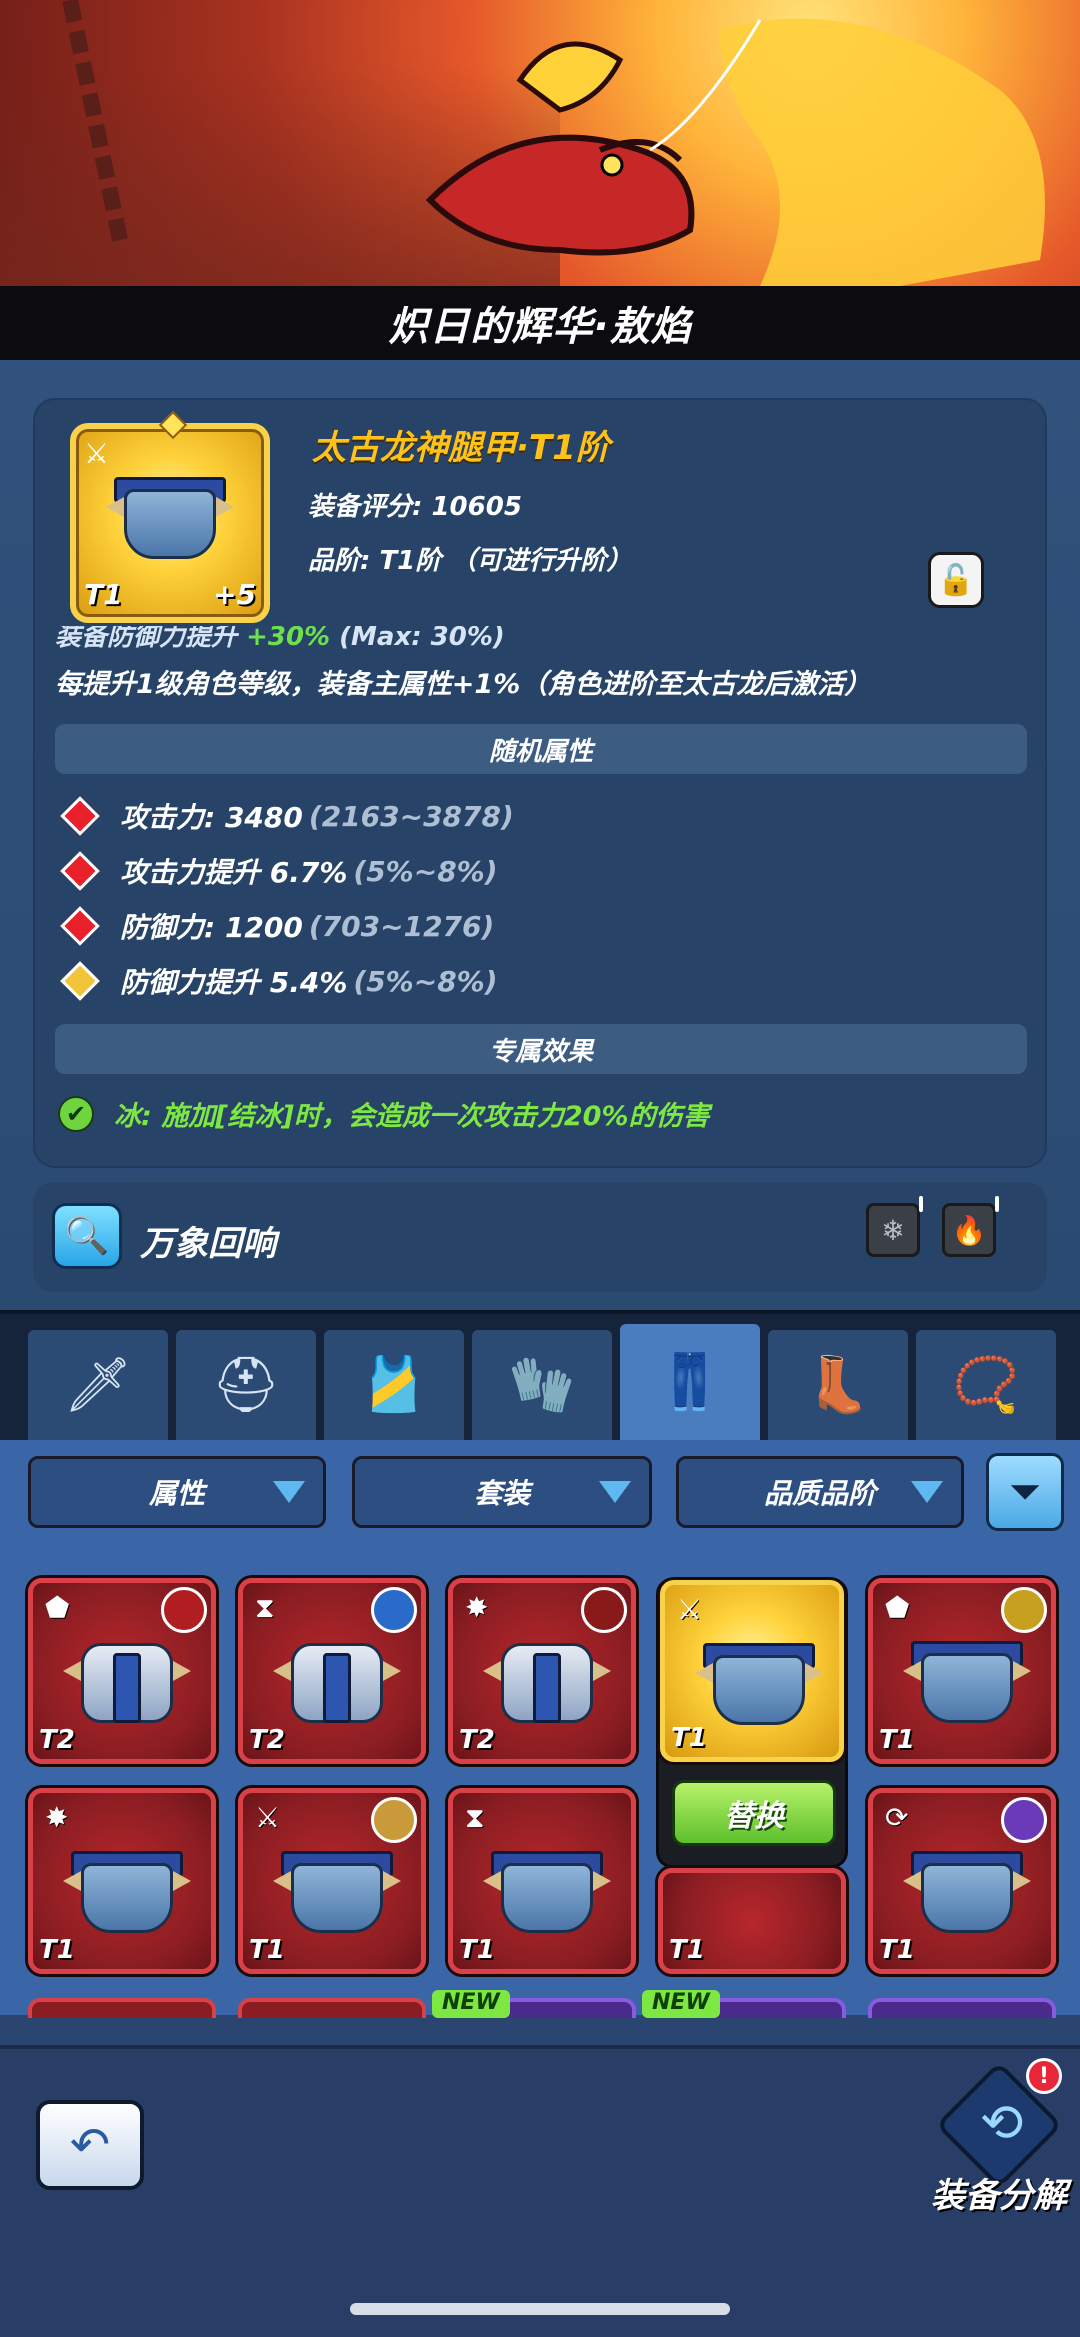  What do you see at coordinates (540, 327) in the screenshot?
I see `banner-title: 炽日的辉华·敖焰` at bounding box center [540, 327].